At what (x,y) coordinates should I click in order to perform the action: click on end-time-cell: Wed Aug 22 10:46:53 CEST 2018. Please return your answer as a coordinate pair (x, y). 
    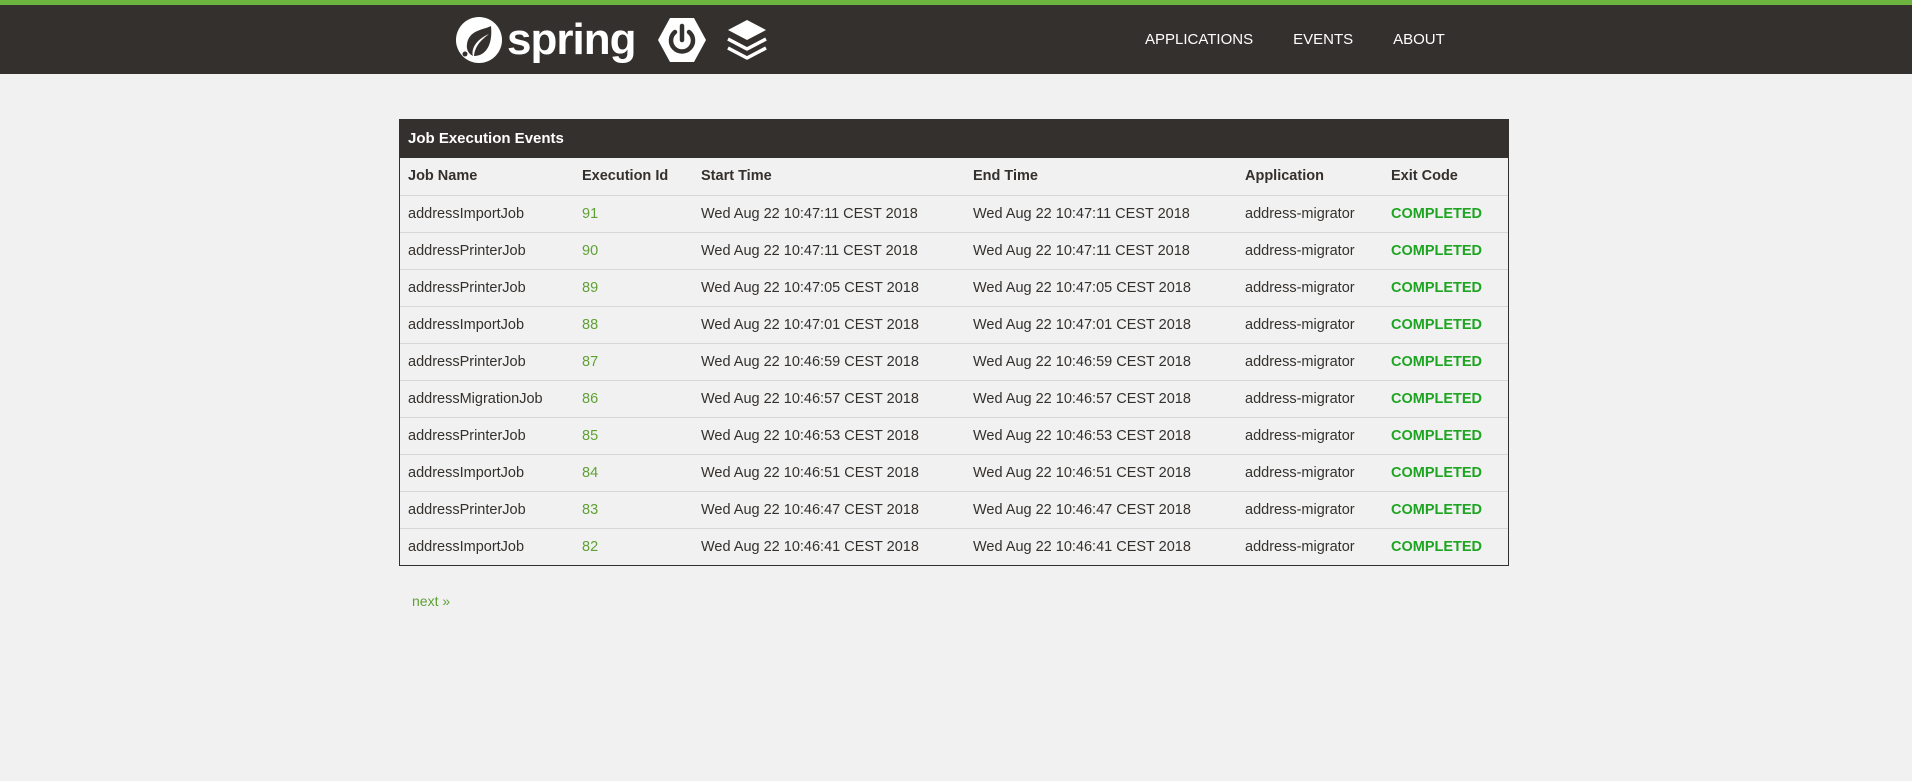
    Looking at the image, I should click on (1101, 436).